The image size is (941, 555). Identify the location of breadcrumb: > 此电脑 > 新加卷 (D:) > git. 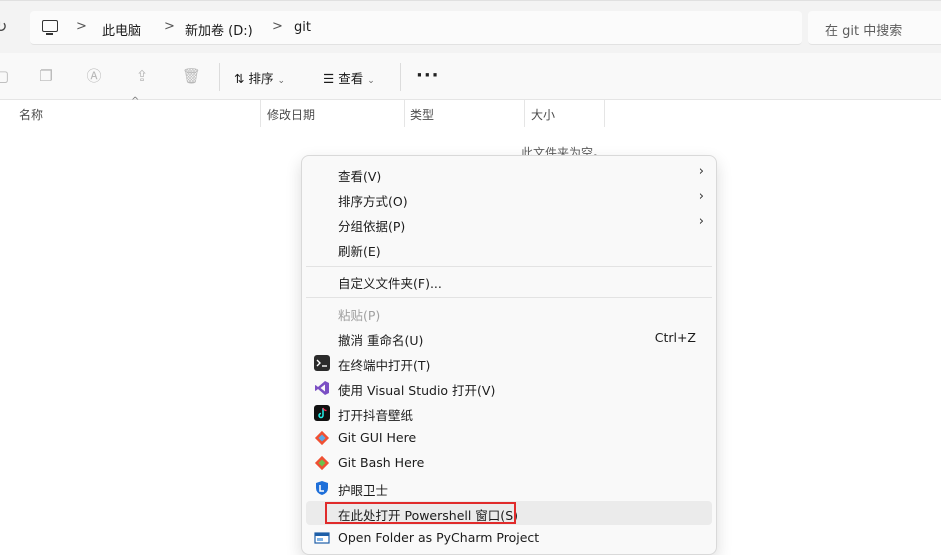
(416, 28).